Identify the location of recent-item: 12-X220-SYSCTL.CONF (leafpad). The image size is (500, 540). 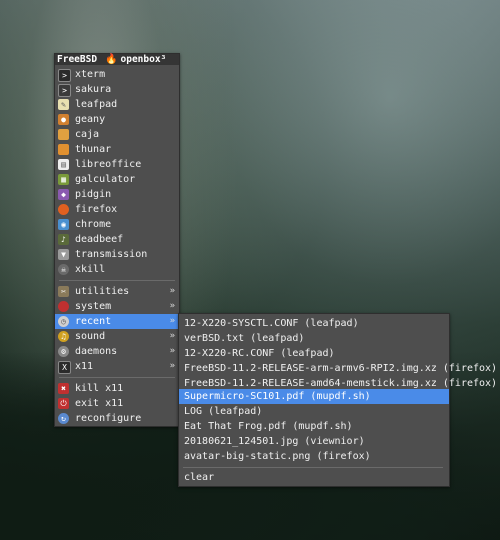
(314, 323).